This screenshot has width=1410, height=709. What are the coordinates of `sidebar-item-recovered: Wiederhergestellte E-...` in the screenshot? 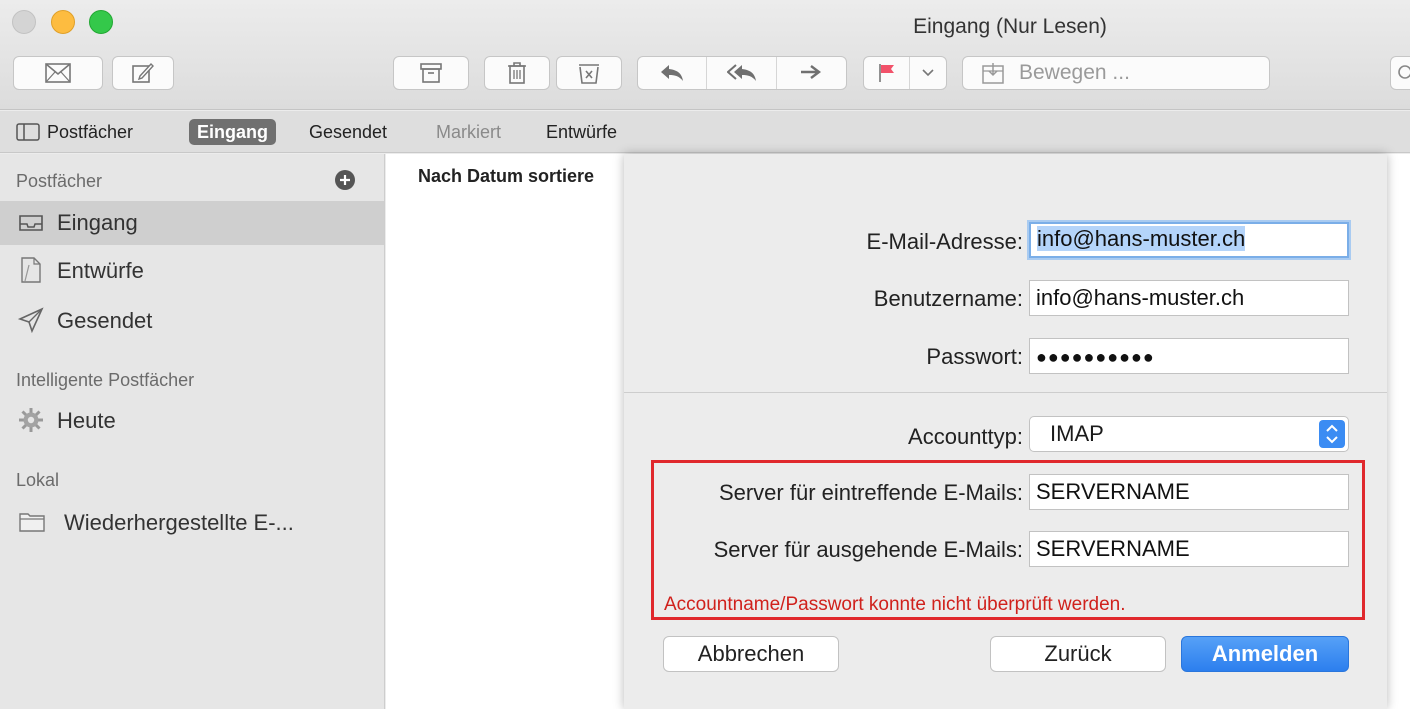 It's located at (192, 523).